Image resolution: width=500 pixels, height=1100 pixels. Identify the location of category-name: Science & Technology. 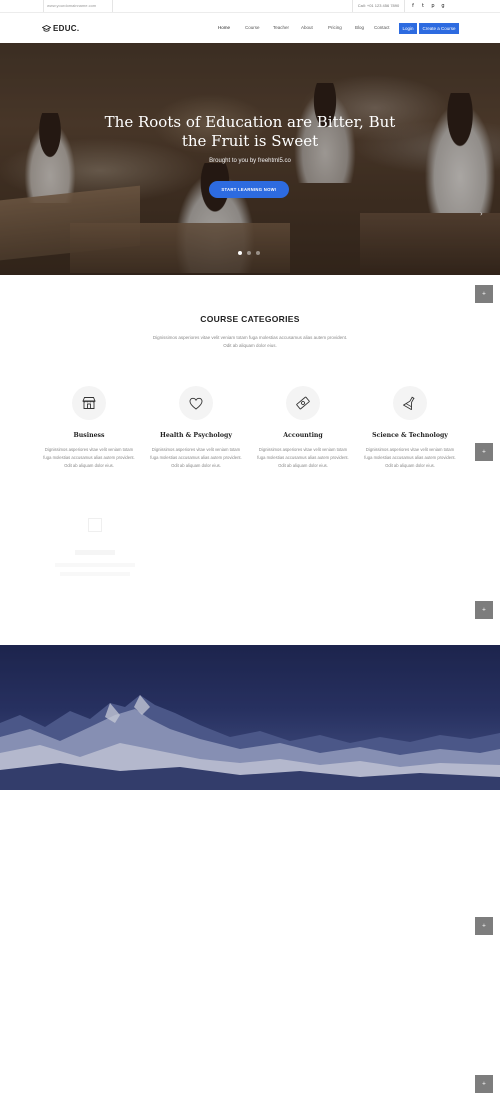
(410, 435).